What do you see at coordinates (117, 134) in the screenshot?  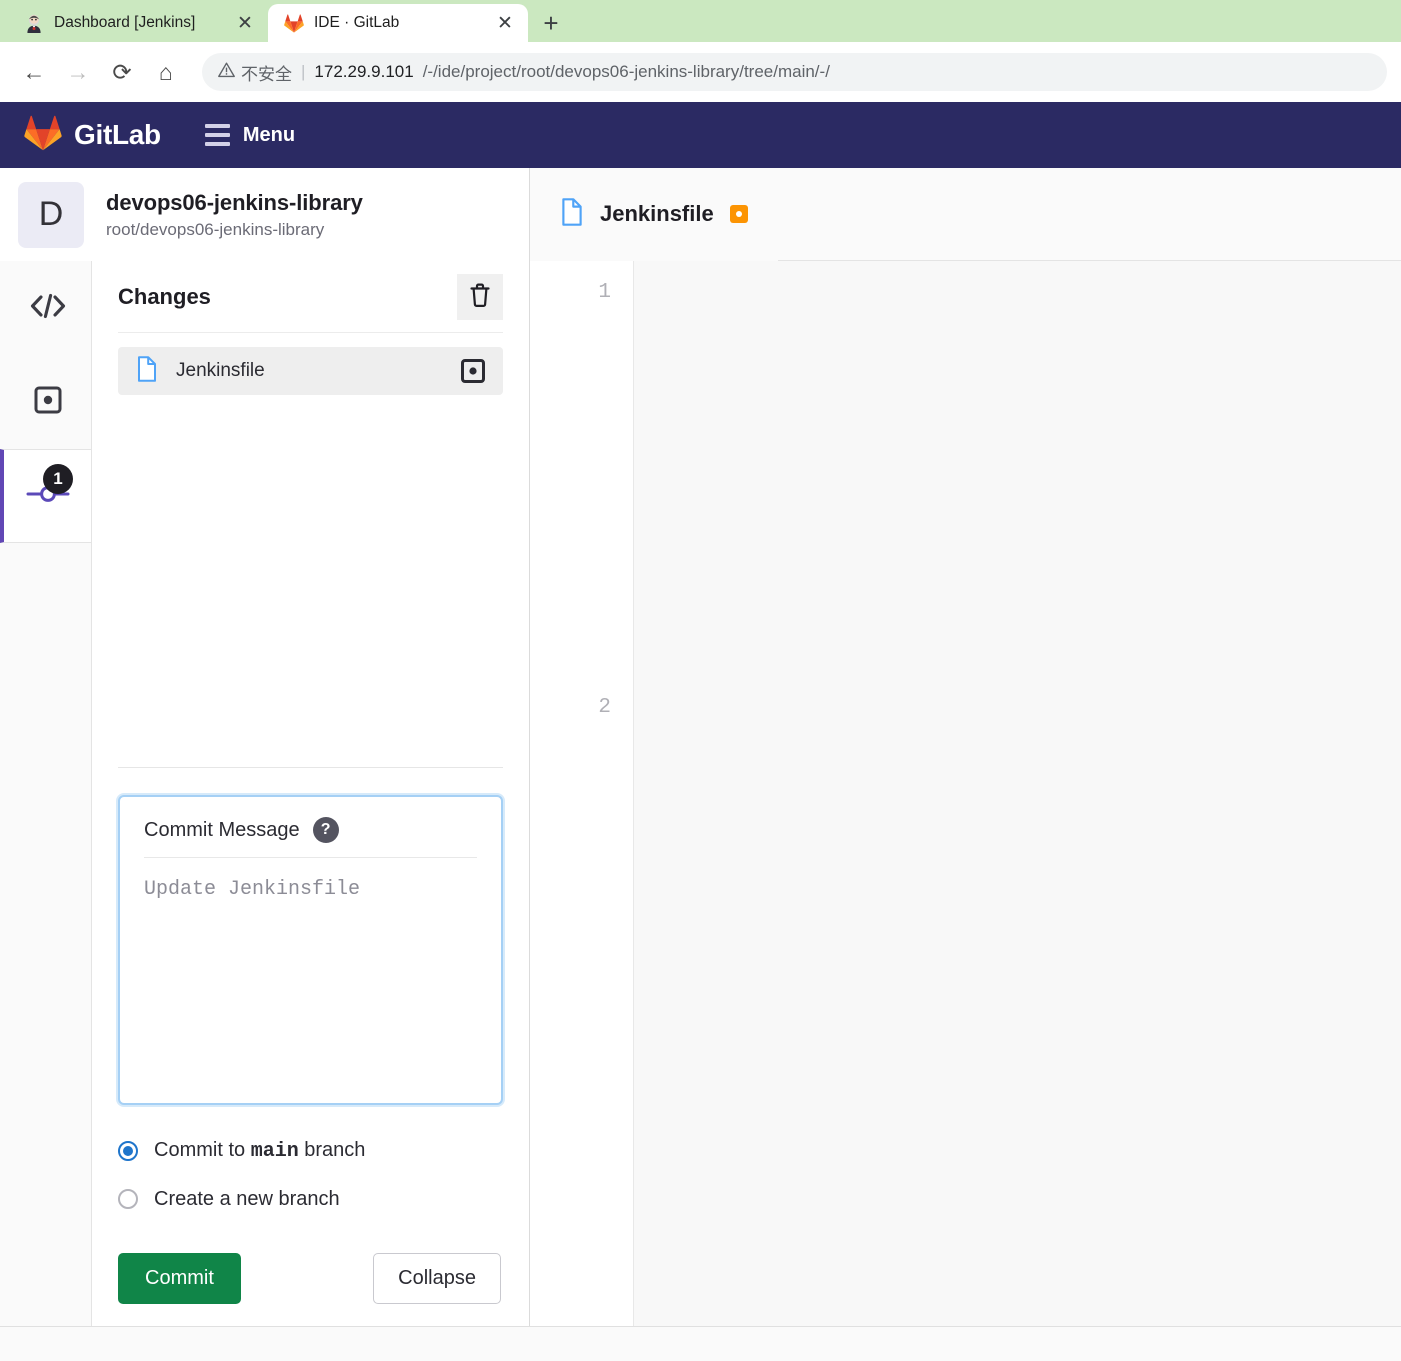 I see `gitlab-wordmark: GitLab` at bounding box center [117, 134].